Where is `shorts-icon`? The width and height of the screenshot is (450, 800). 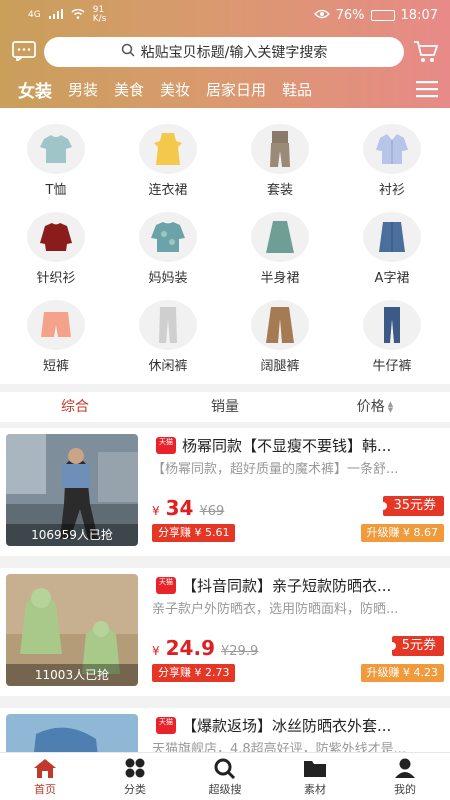 shorts-icon is located at coordinates (56, 325).